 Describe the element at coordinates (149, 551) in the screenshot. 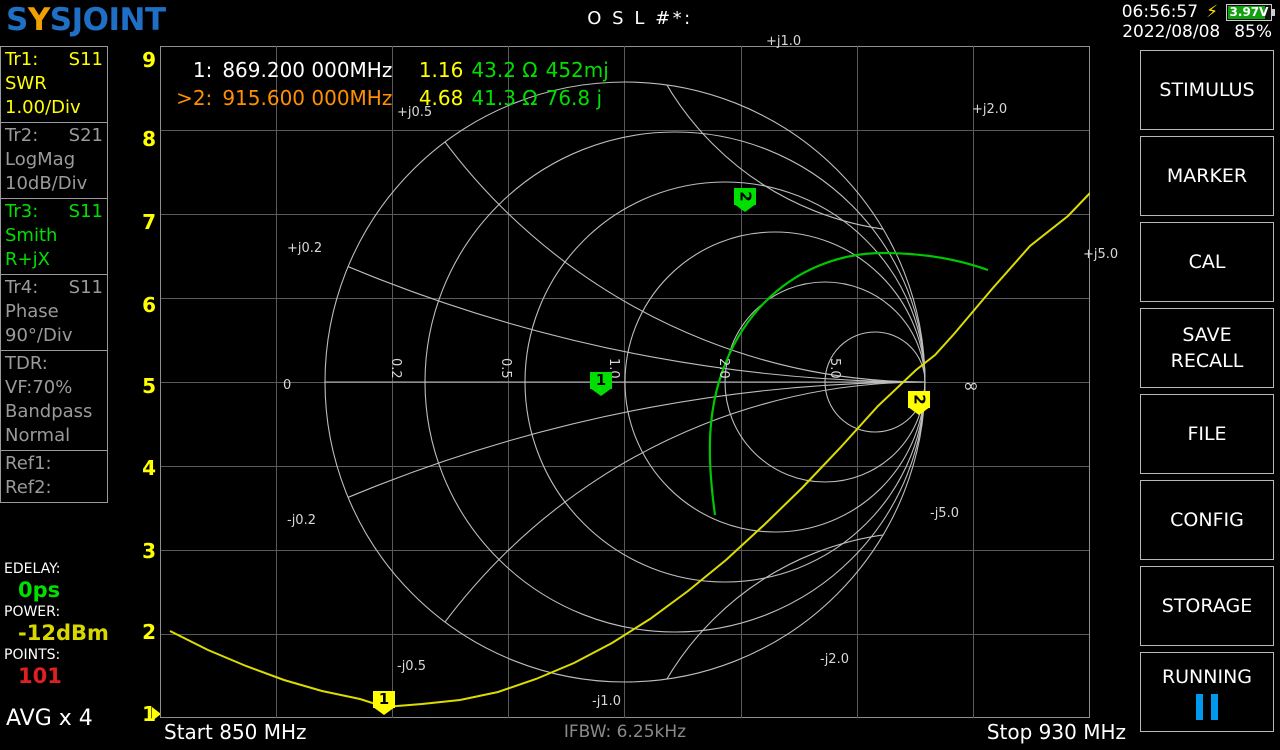

I see `y-tick-3: 3` at that location.